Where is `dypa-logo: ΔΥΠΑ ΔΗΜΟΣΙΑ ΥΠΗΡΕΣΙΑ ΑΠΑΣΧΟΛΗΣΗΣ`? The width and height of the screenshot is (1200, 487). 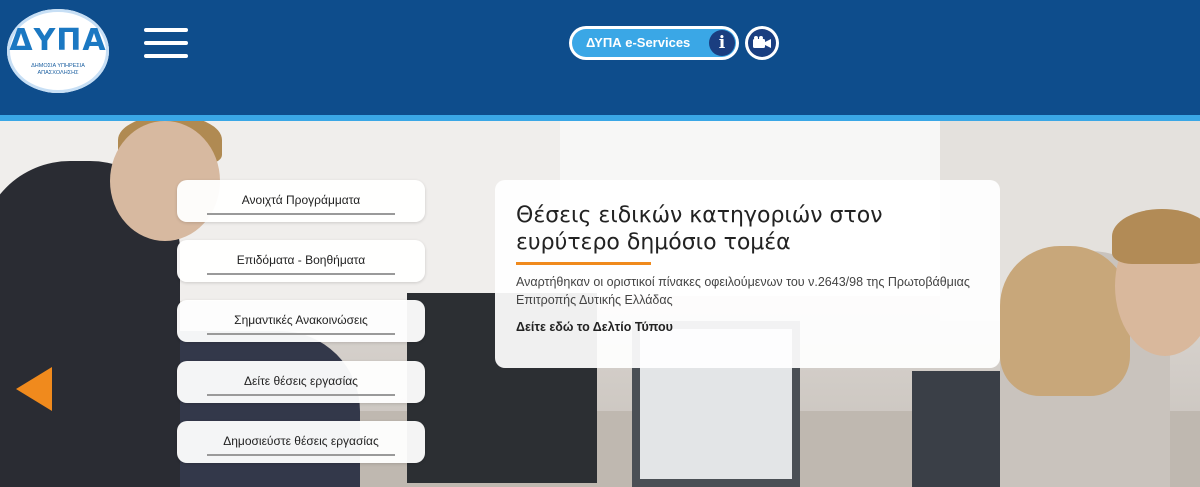
dypa-logo: ΔΥΠΑ ΔΗΜΟΣΙΑ ΥΠΗΡΕΣΙΑ ΑΠΑΣΧΟΛΗΣΗΣ is located at coordinates (58, 51).